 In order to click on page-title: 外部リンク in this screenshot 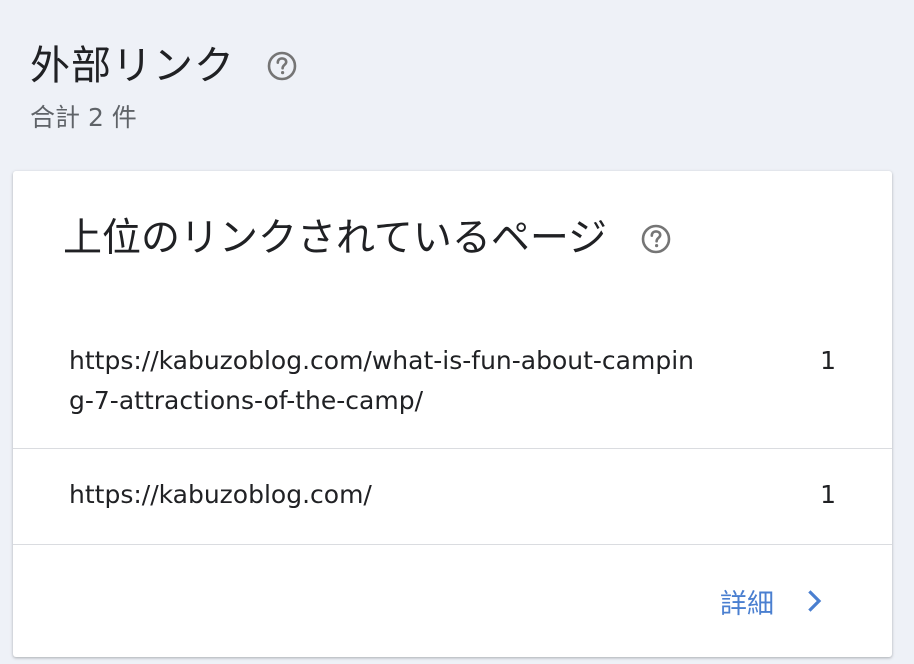, I will do `click(132, 66)`.